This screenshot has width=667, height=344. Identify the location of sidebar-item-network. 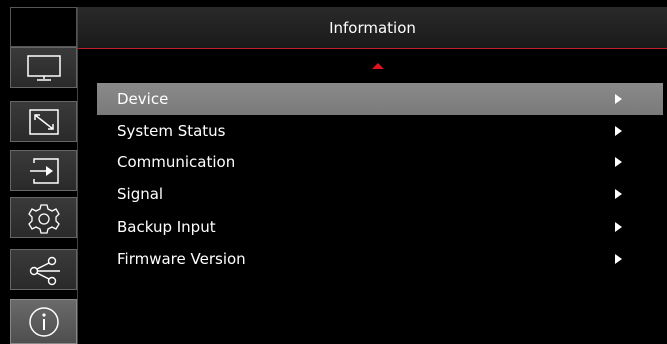
(43, 269).